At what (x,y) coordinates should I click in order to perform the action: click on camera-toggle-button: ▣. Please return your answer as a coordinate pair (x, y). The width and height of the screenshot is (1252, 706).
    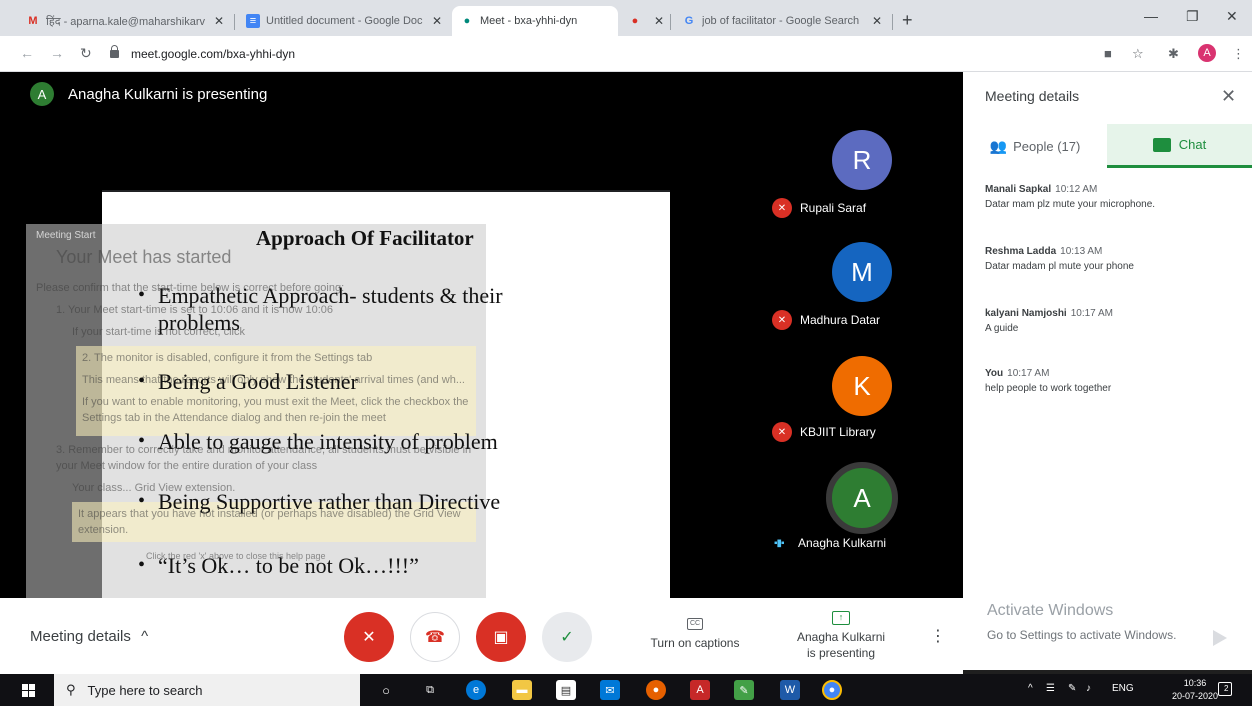
    Looking at the image, I should click on (501, 637).